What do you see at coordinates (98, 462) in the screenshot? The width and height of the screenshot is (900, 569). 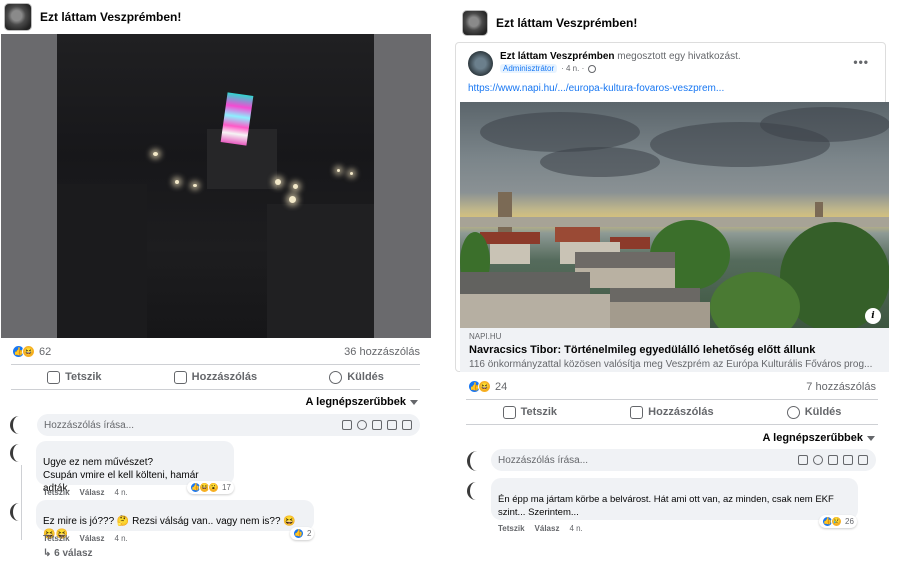 I see `comment-text: Ugye ez nem művészet?` at bounding box center [98, 462].